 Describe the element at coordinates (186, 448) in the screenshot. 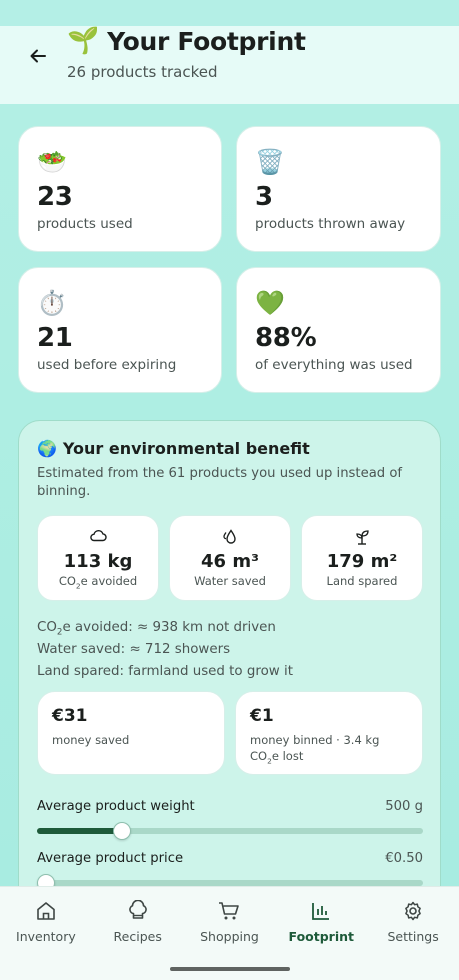

I see `env-title-text: Your environmental benefit` at that location.